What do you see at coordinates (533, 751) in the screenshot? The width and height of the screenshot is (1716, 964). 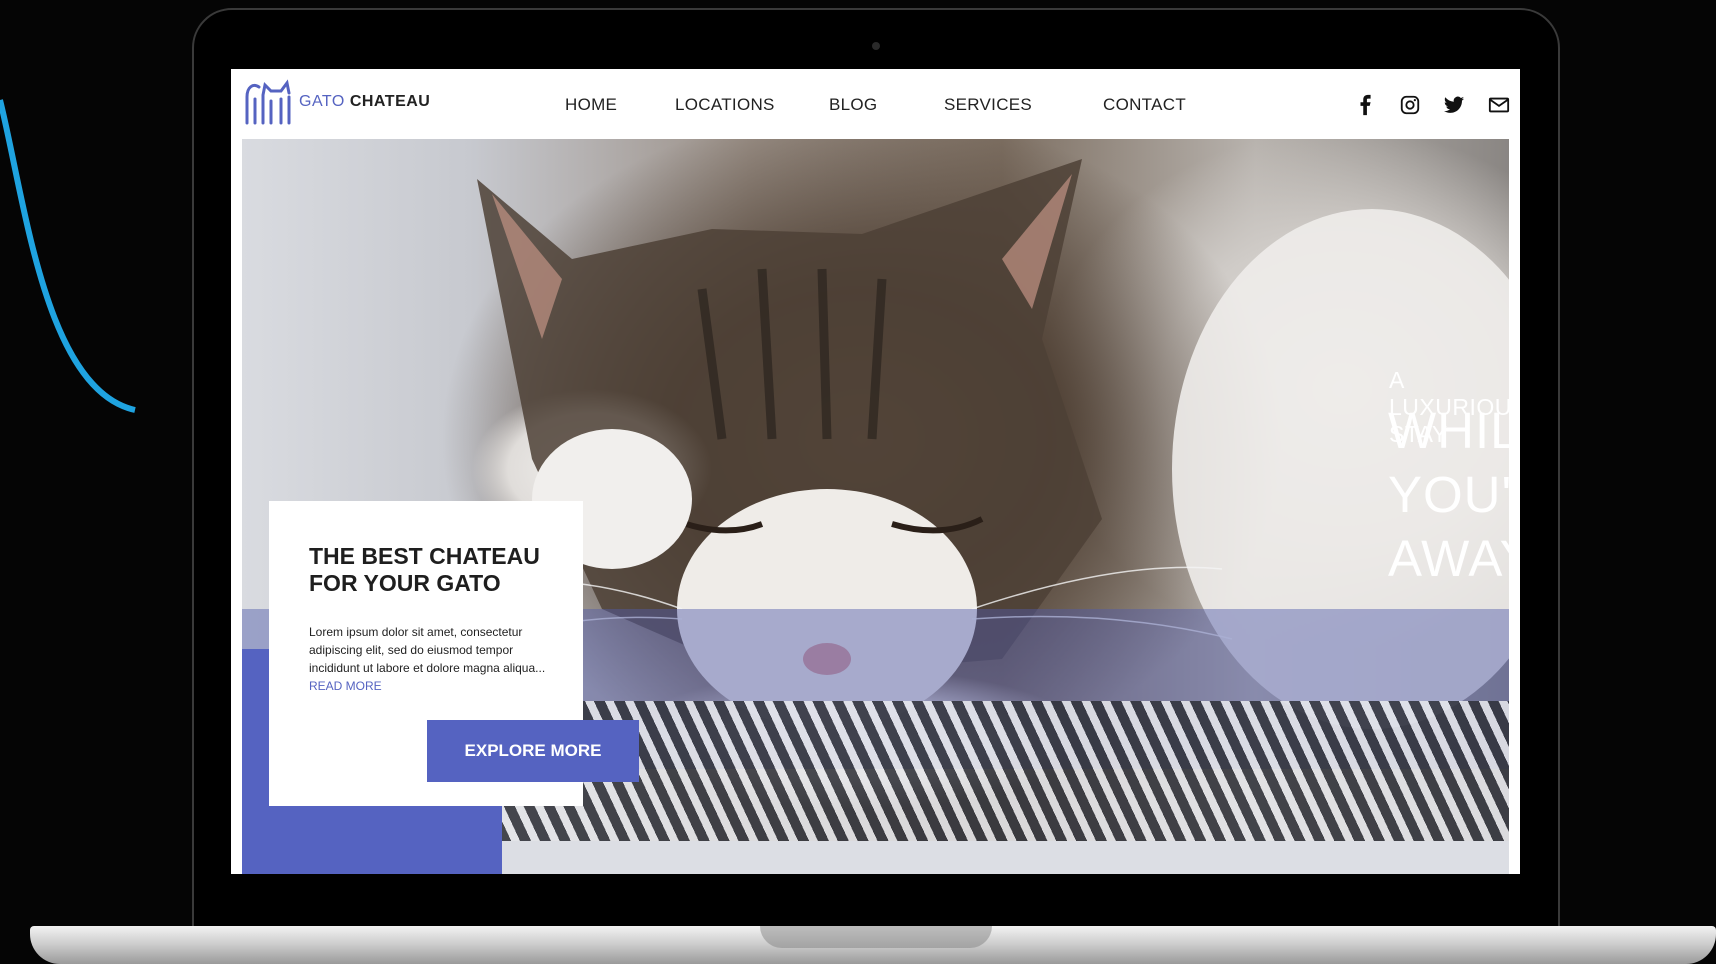 I see `explore-more-button: EXPLORE MORE` at bounding box center [533, 751].